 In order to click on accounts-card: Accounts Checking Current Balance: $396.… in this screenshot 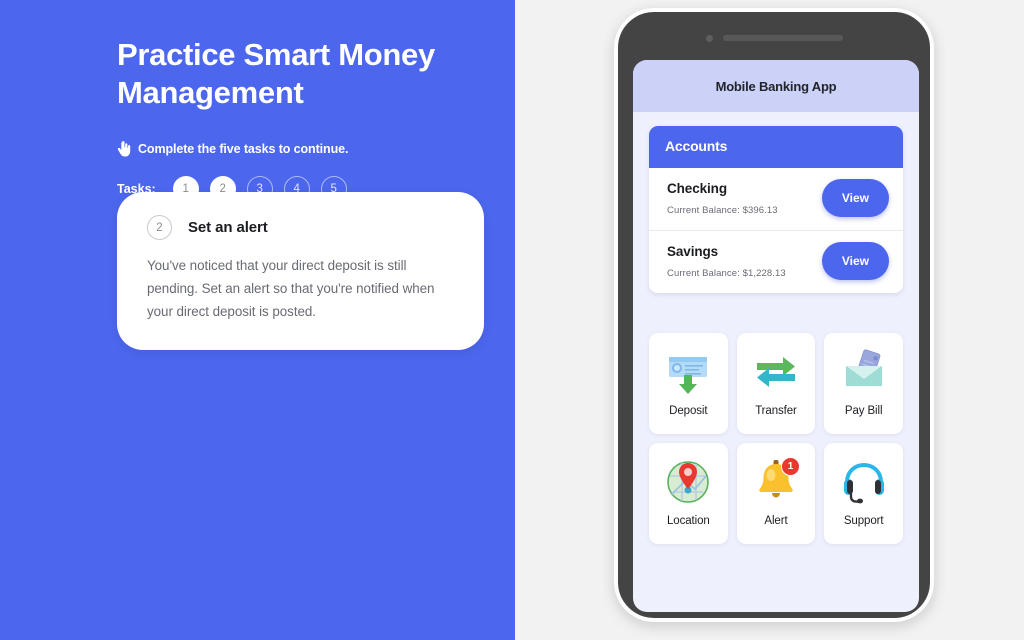, I will do `click(776, 209)`.